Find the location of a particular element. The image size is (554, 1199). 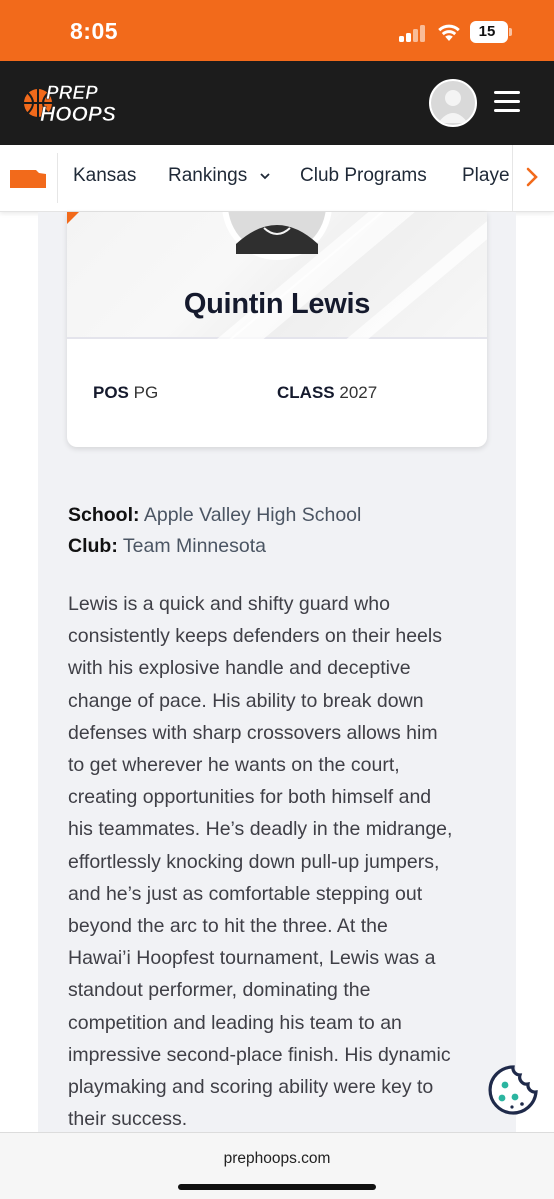

battery-cap is located at coordinates (510, 32).